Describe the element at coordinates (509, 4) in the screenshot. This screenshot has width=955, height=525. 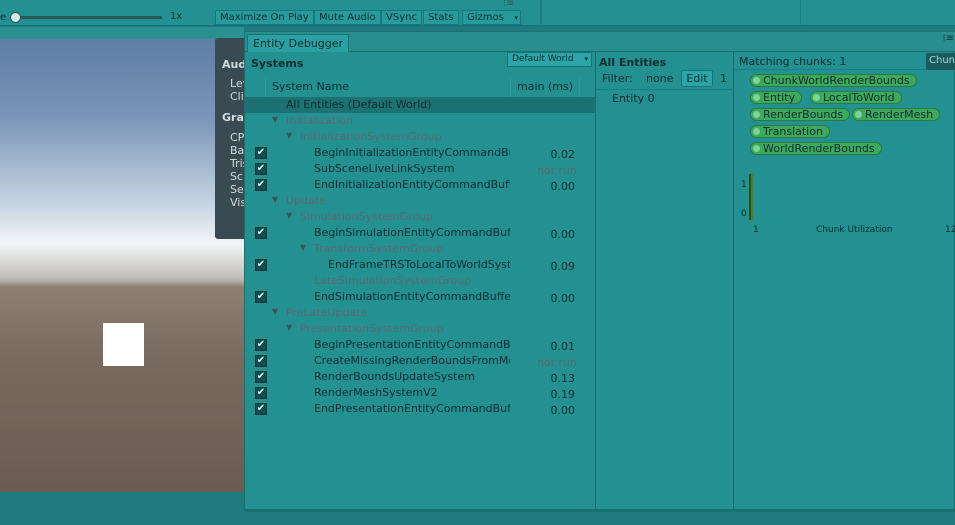
I see `menu-icon: ⁝≡` at that location.